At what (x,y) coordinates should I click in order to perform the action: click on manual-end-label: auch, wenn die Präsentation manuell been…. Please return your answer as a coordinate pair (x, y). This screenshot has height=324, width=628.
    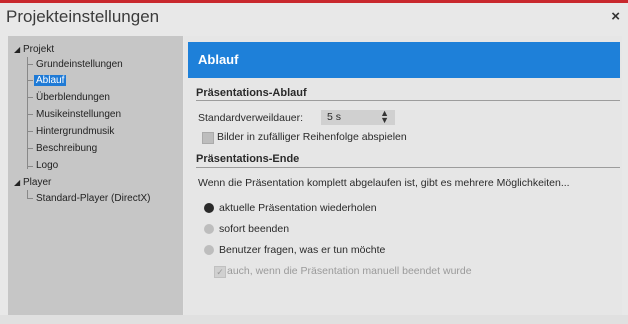
    Looking at the image, I should click on (349, 271).